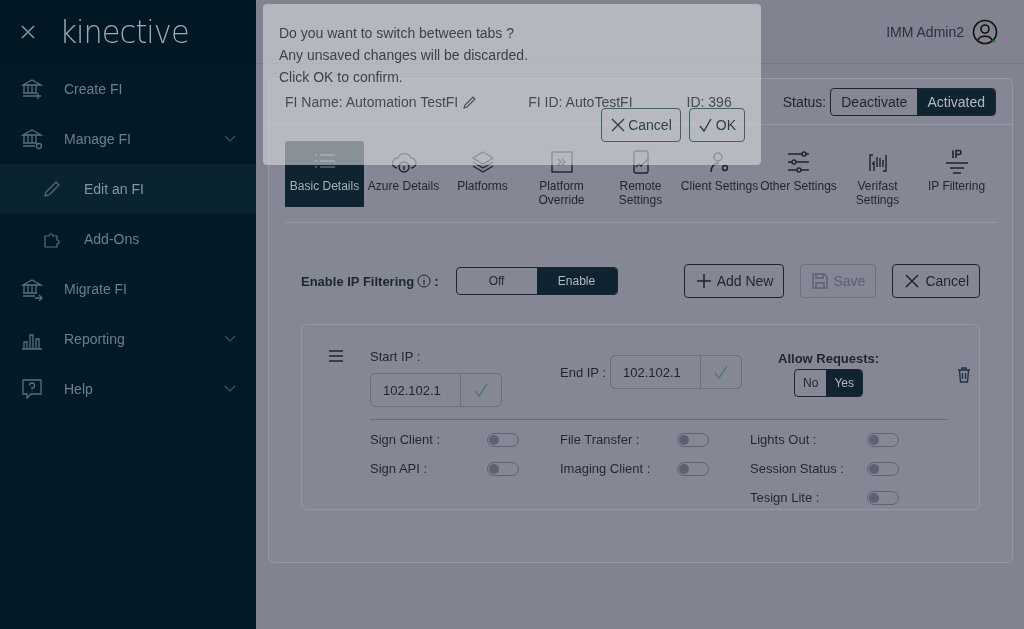 This screenshot has height=629, width=1024. I want to click on bank-arrow-icon, so click(32, 289).